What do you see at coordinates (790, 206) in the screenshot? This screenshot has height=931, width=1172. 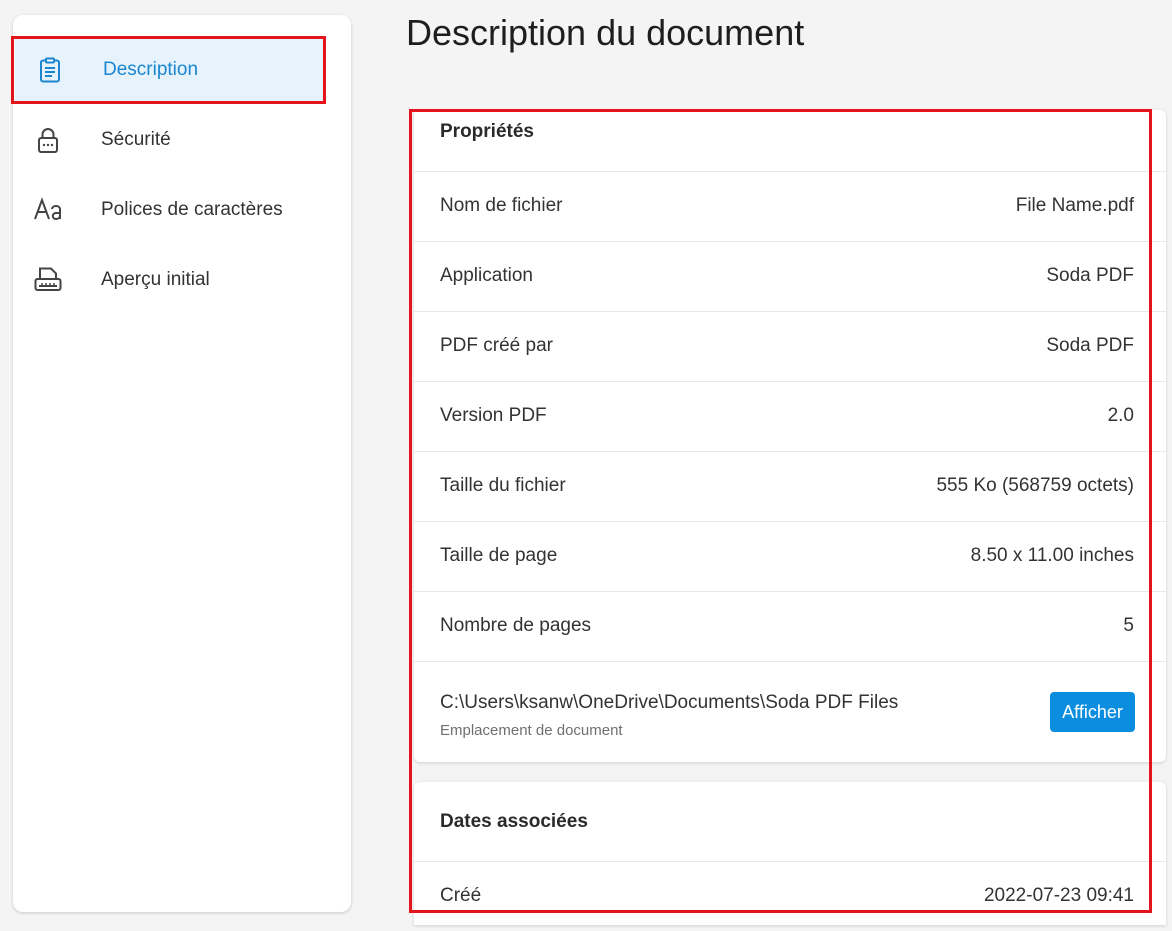 I see `property-row: Nom de fichier File Name.pdf` at bounding box center [790, 206].